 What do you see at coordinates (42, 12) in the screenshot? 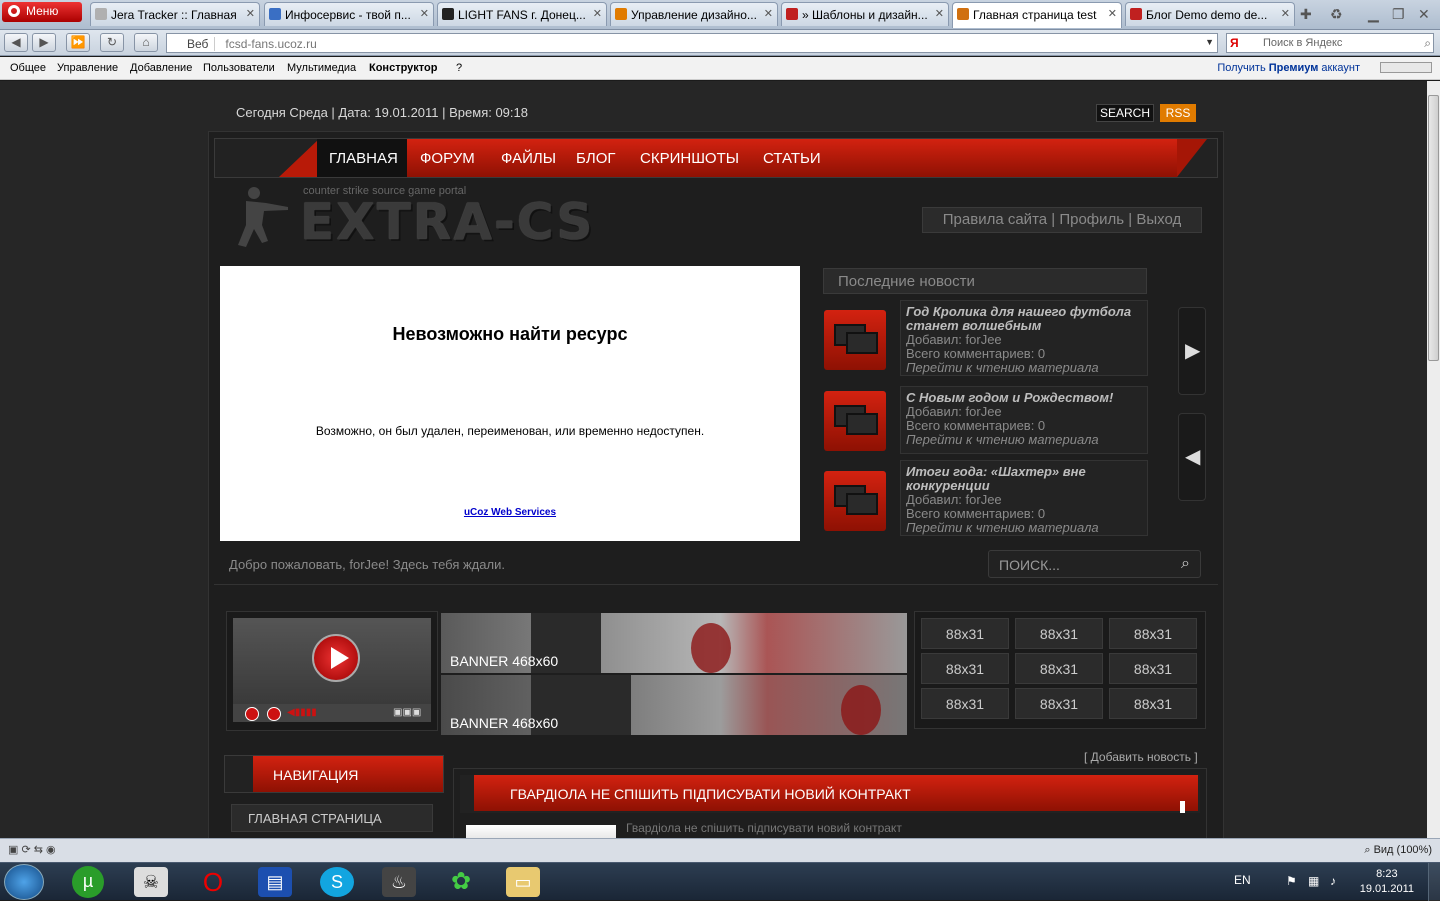
I see `opera-menu-button: Меню` at bounding box center [42, 12].